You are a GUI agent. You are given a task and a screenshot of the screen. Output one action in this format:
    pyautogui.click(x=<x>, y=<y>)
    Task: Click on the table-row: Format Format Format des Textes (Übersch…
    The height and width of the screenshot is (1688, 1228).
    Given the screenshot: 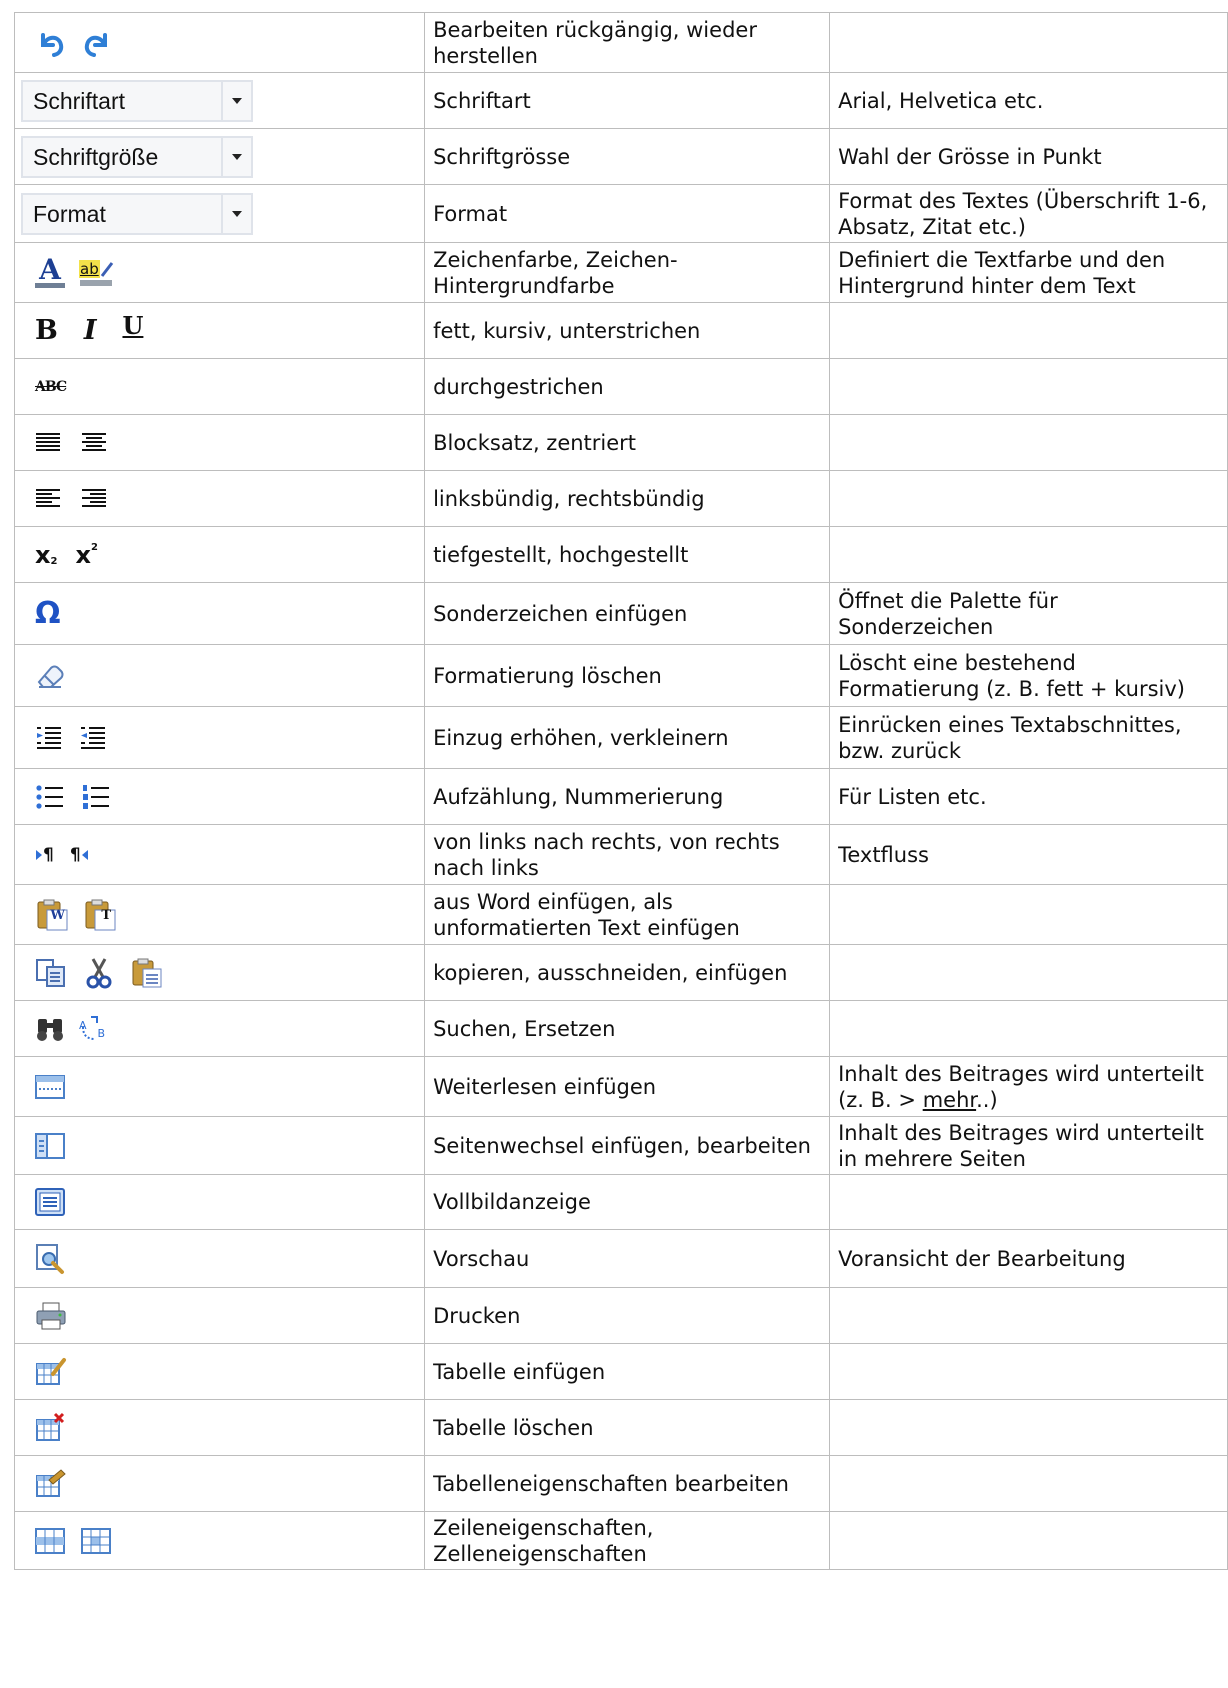 What is the action you would take?
    pyautogui.click(x=620, y=213)
    